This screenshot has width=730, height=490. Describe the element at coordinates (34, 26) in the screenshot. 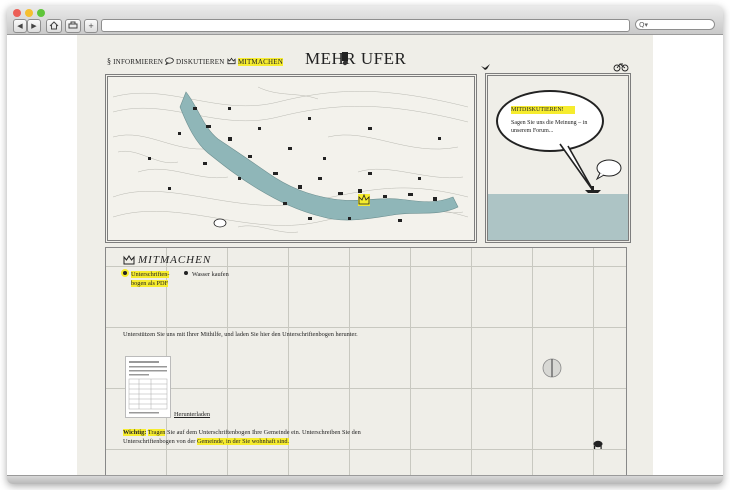

I see `forward-button: ▶` at that location.